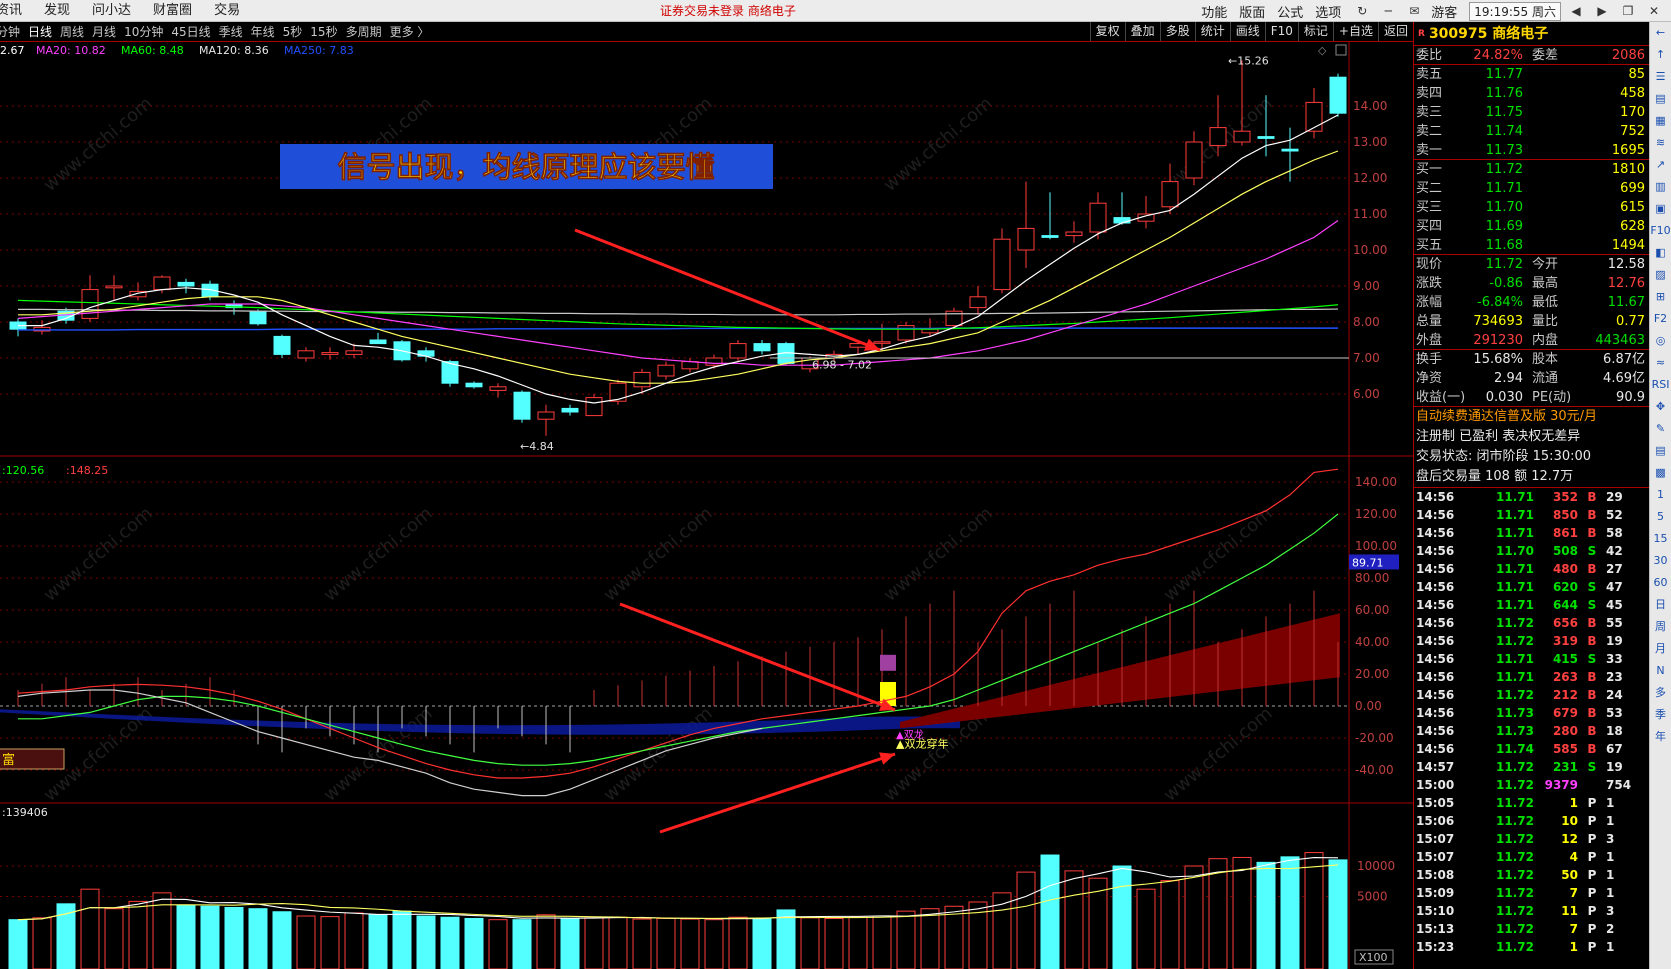 The image size is (1671, 969). What do you see at coordinates (1531, 321) in the screenshot?
I see `stat-row: 总量 734693 量比 0.77` at bounding box center [1531, 321].